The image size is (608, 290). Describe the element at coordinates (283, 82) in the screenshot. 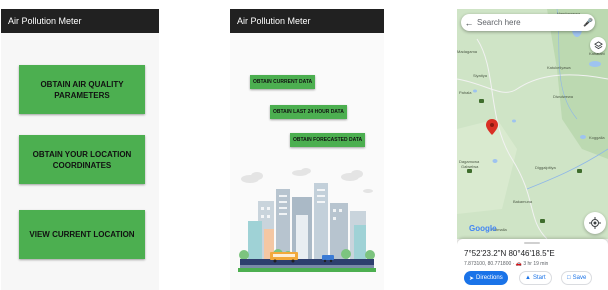

I see `obtain-current-data-button: OBTAIN CURRENT DATA` at that location.